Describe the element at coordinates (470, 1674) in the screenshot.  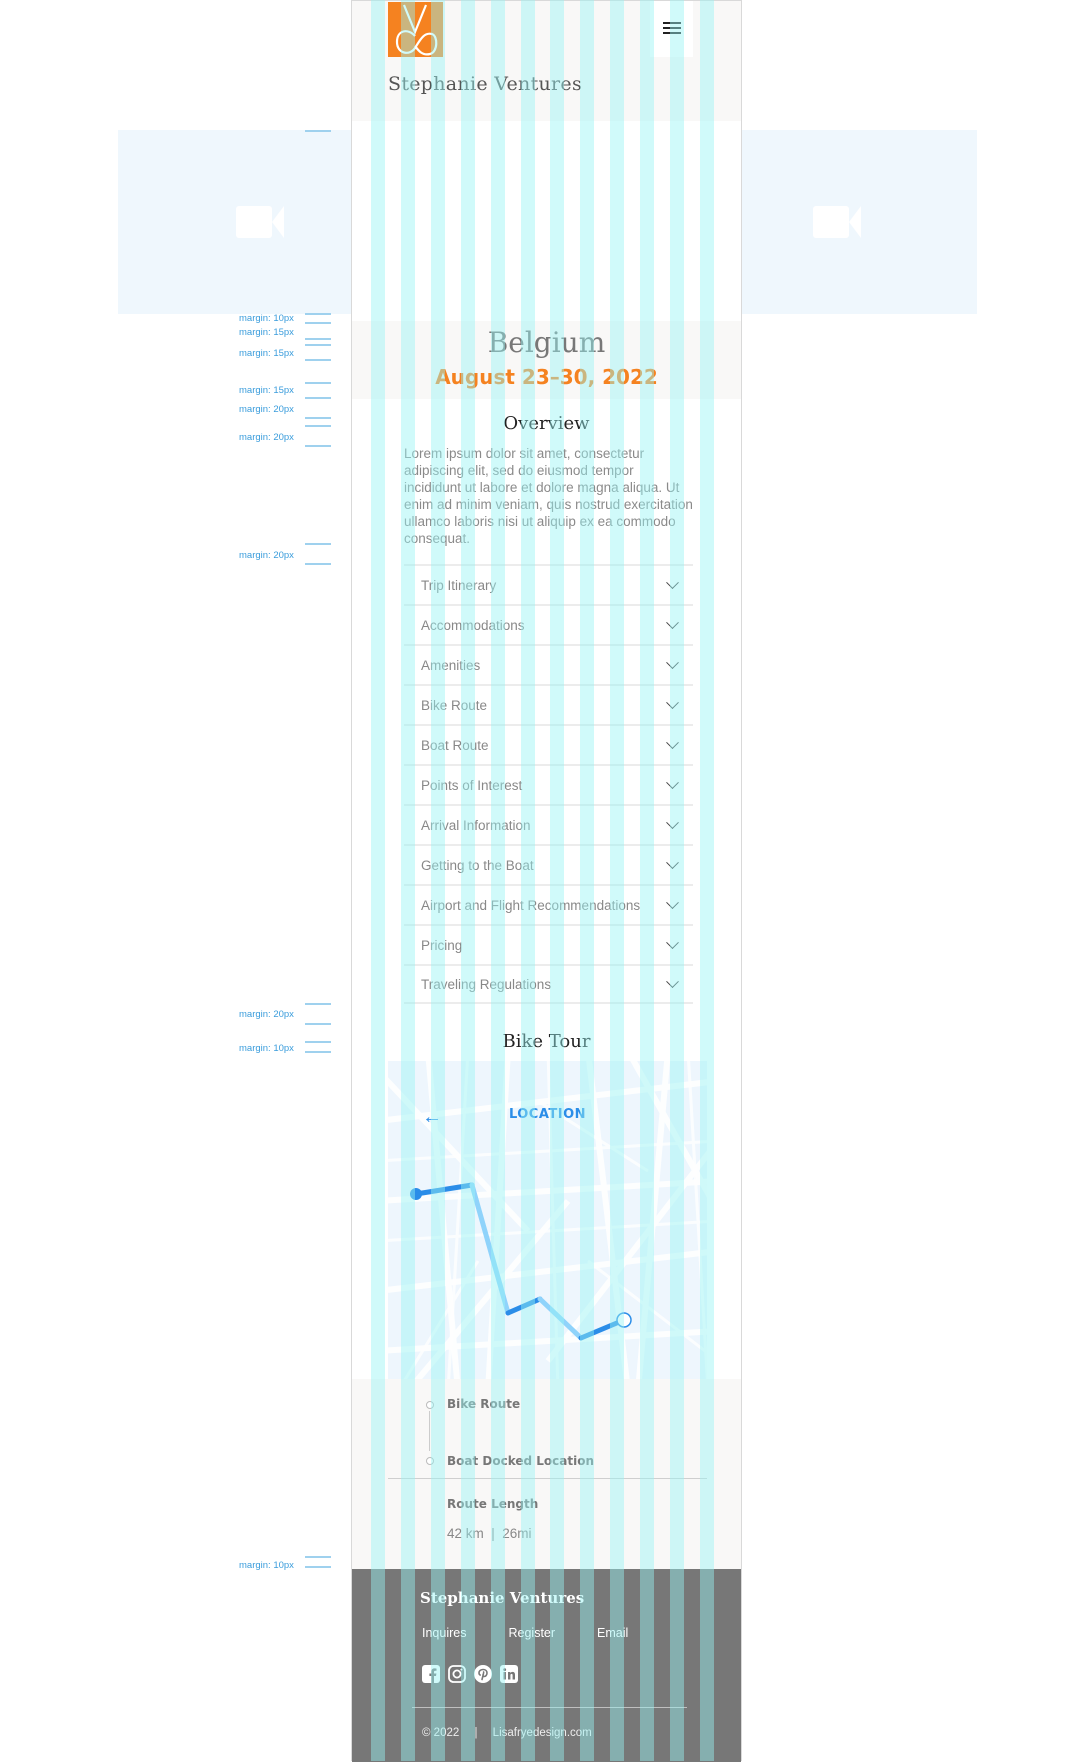
I see `social-links` at that location.